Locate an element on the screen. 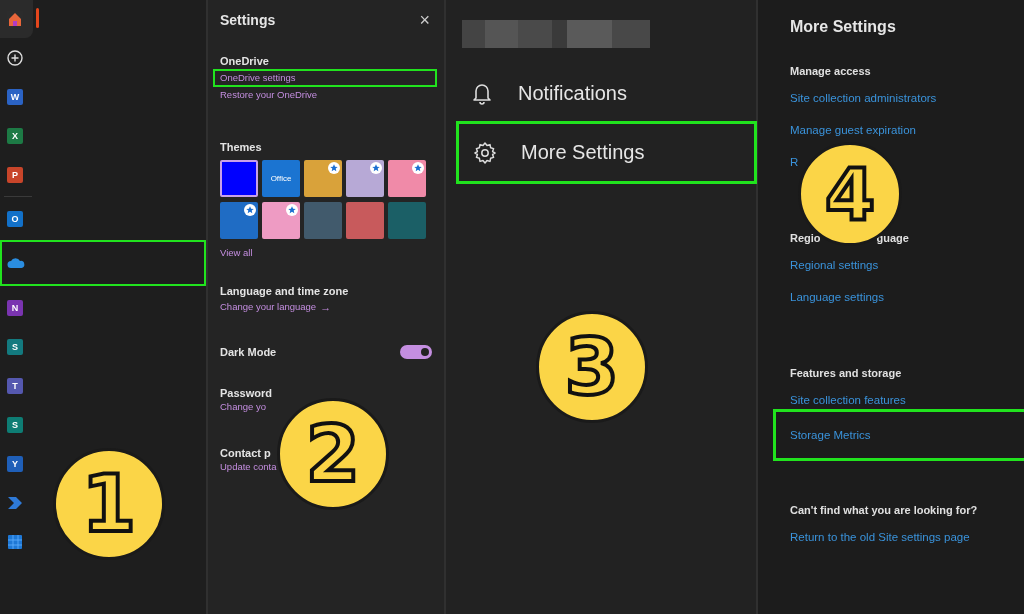 Image resolution: width=1024 pixels, height=614 pixels. cloud-icon is located at coordinates (16, 263).